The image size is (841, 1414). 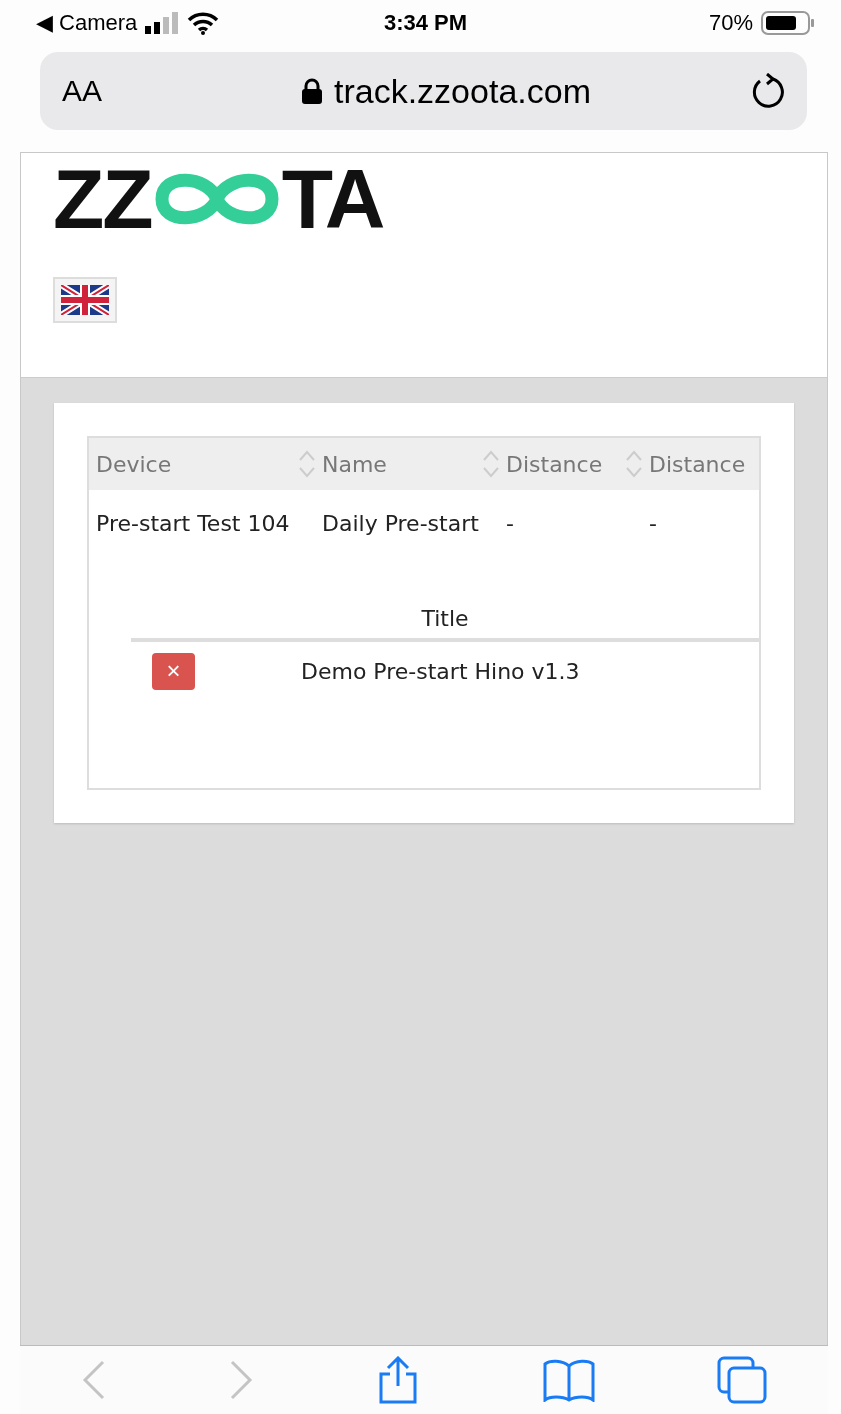 What do you see at coordinates (445, 618) in the screenshot?
I see `column-header: Title` at bounding box center [445, 618].